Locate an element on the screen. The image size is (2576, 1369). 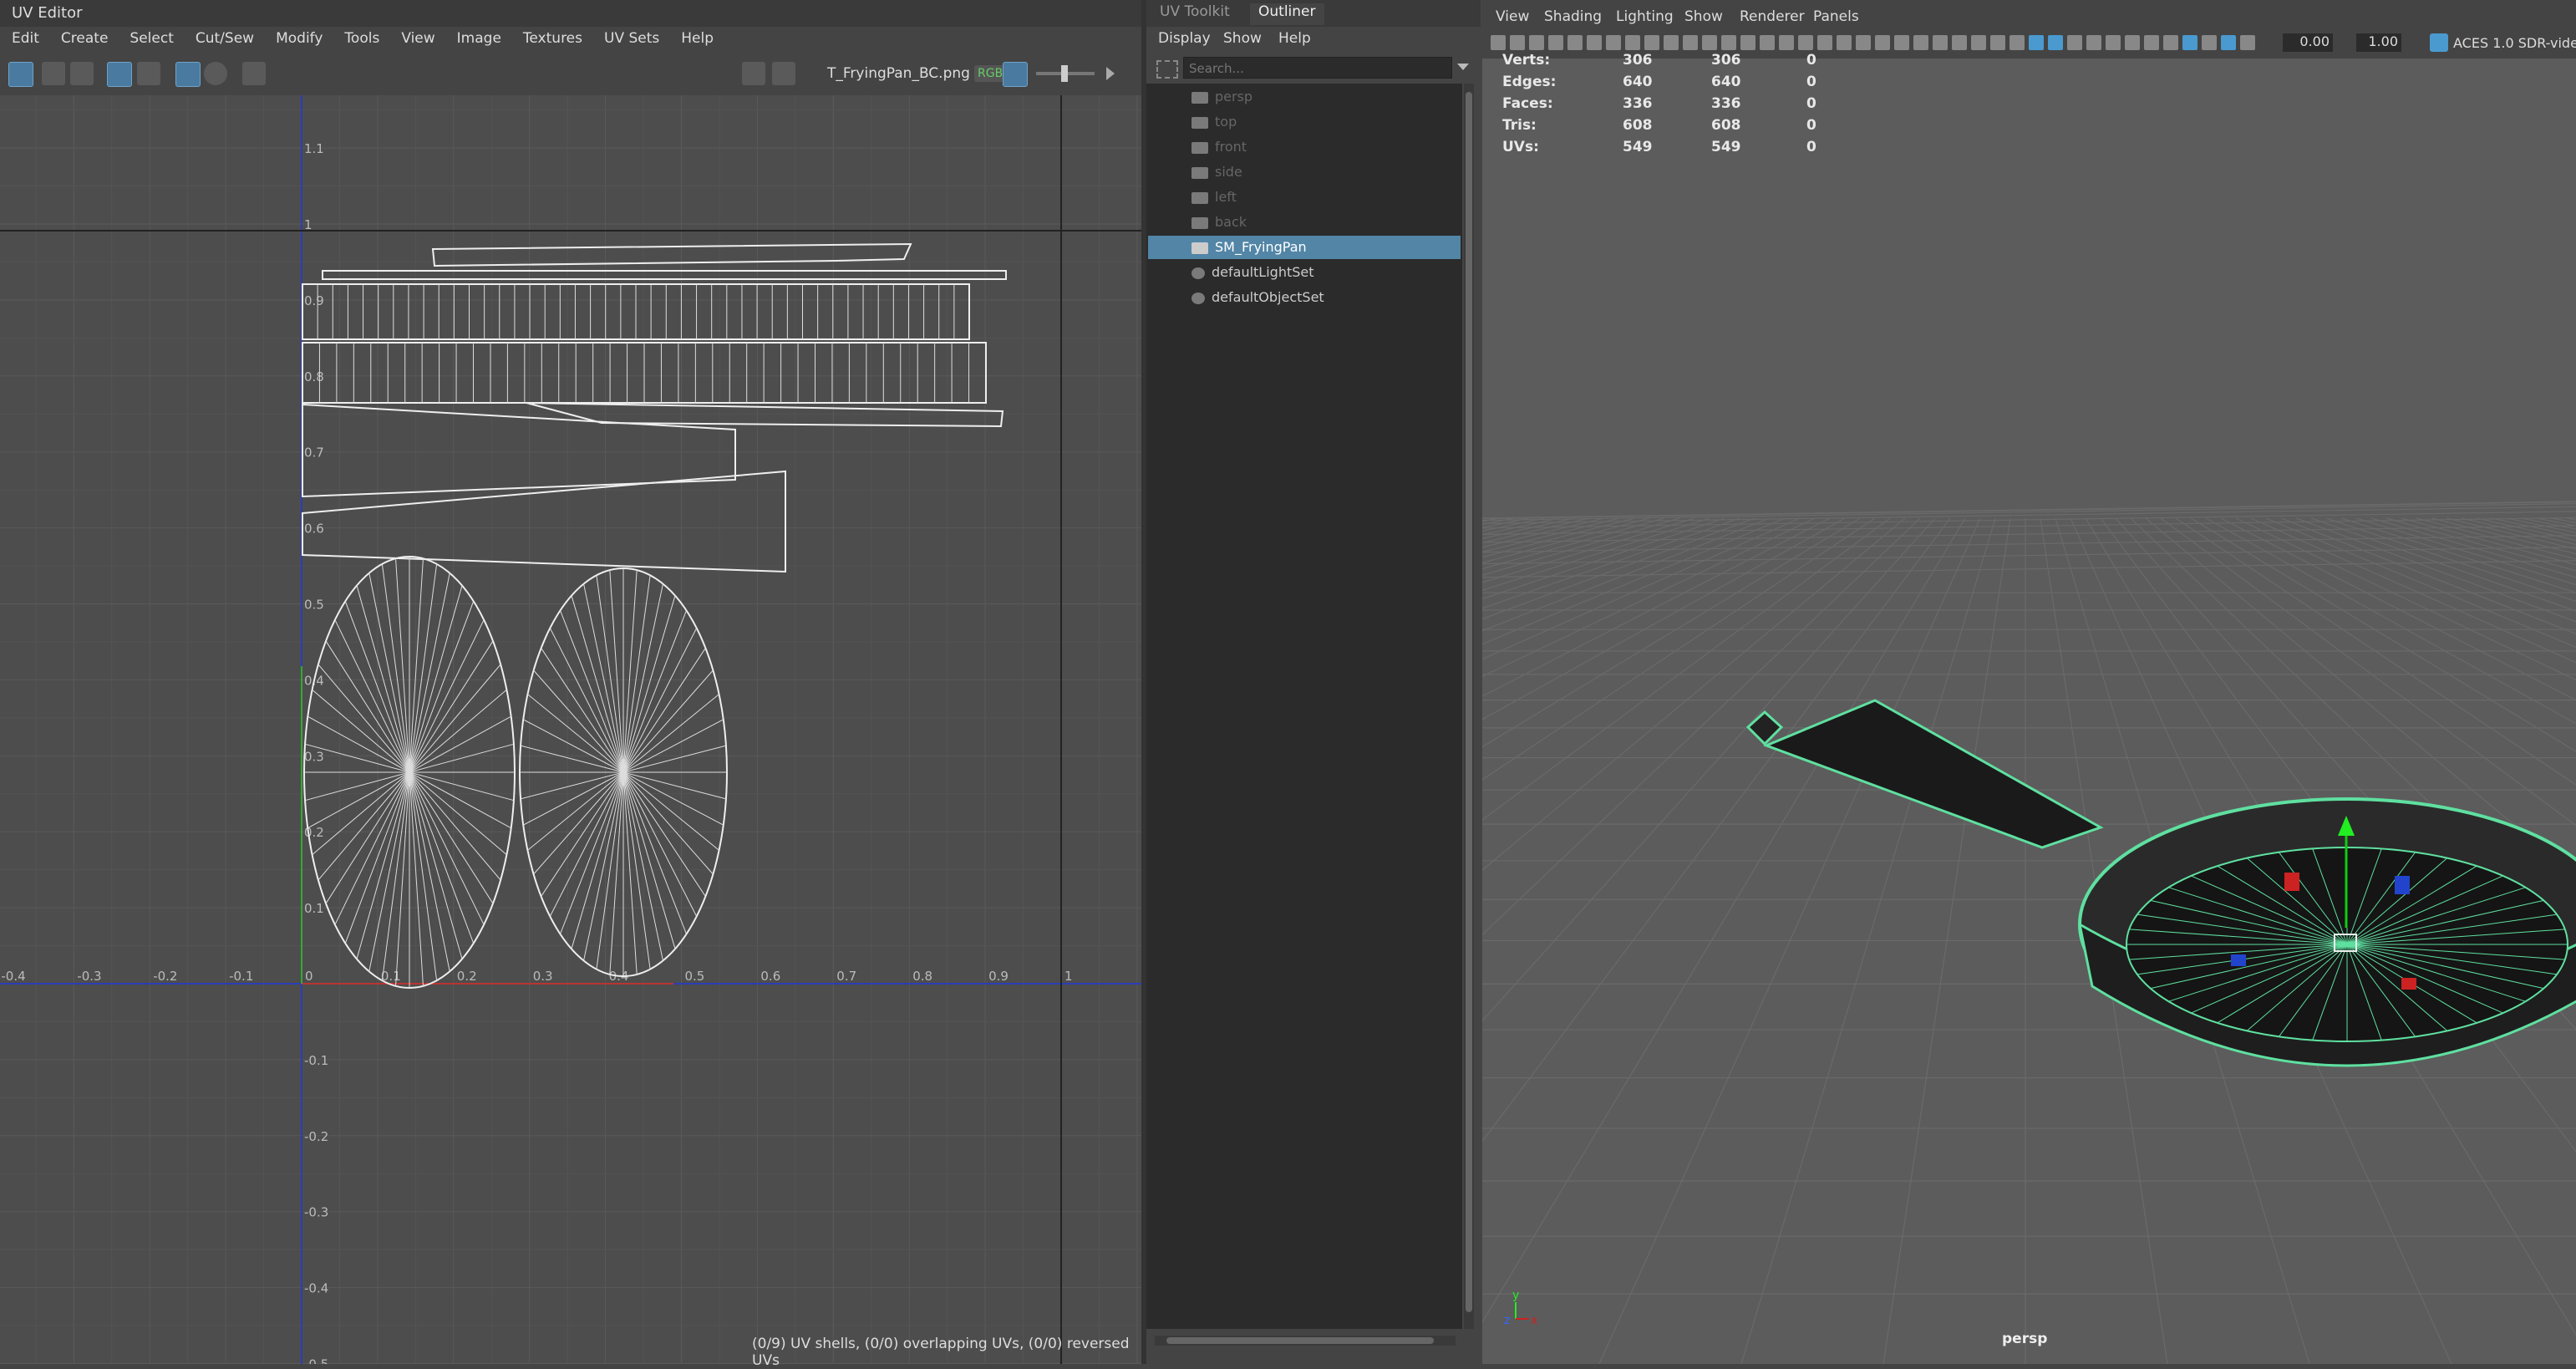
outliner-item-side: side is located at coordinates (1216, 172).